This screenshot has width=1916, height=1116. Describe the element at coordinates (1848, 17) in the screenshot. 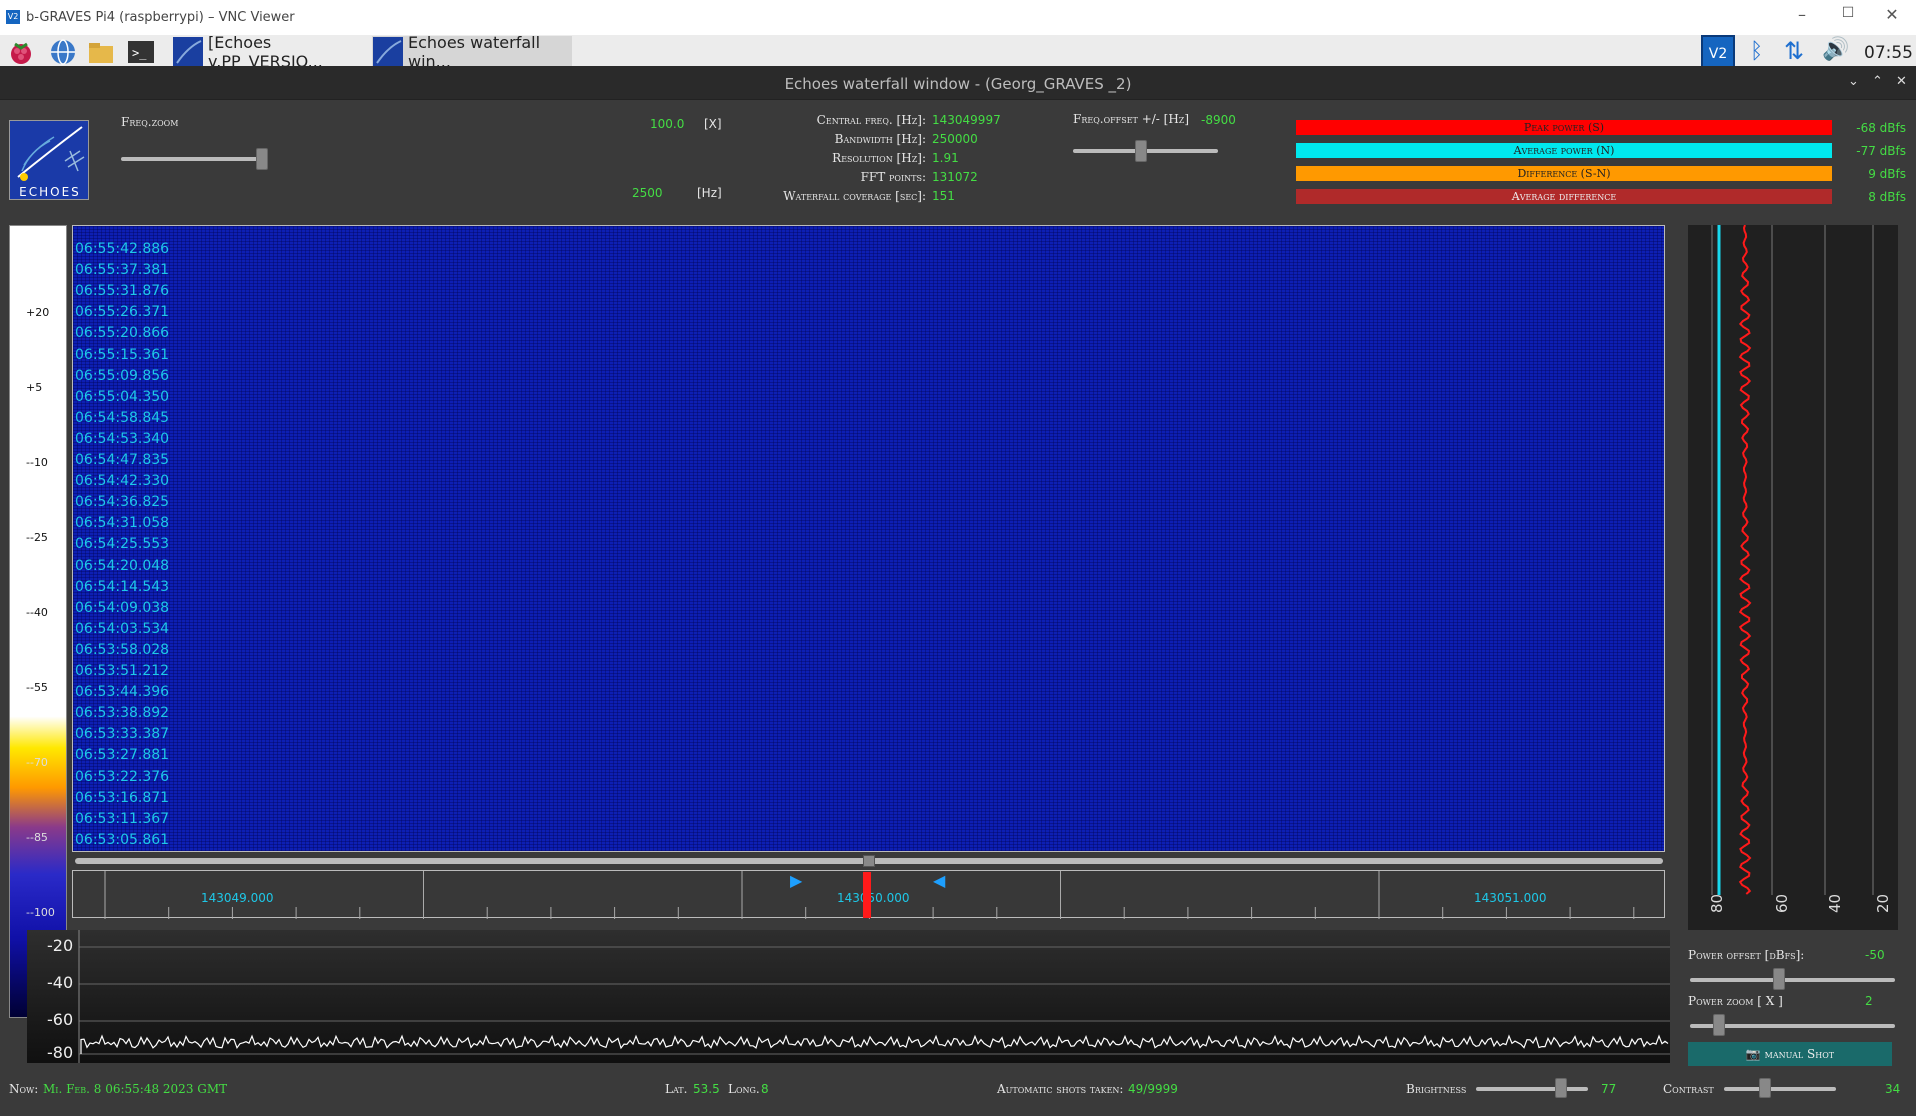

I see `maximize-button: ☐` at that location.